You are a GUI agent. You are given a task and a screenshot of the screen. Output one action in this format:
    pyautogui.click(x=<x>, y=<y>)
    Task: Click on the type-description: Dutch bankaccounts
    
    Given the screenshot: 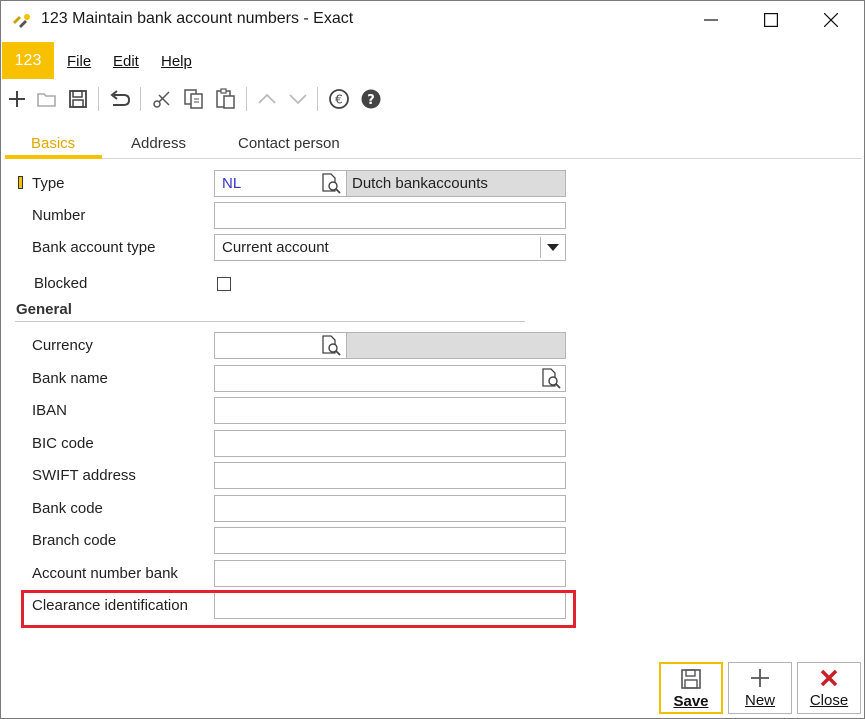 What is the action you would take?
    pyautogui.click(x=456, y=183)
    